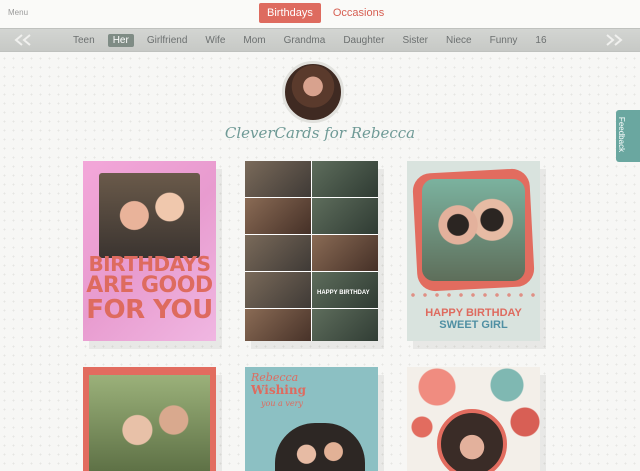 Image resolution: width=640 pixels, height=471 pixels. I want to click on card-text-line: FOR YOU, so click(149, 310).